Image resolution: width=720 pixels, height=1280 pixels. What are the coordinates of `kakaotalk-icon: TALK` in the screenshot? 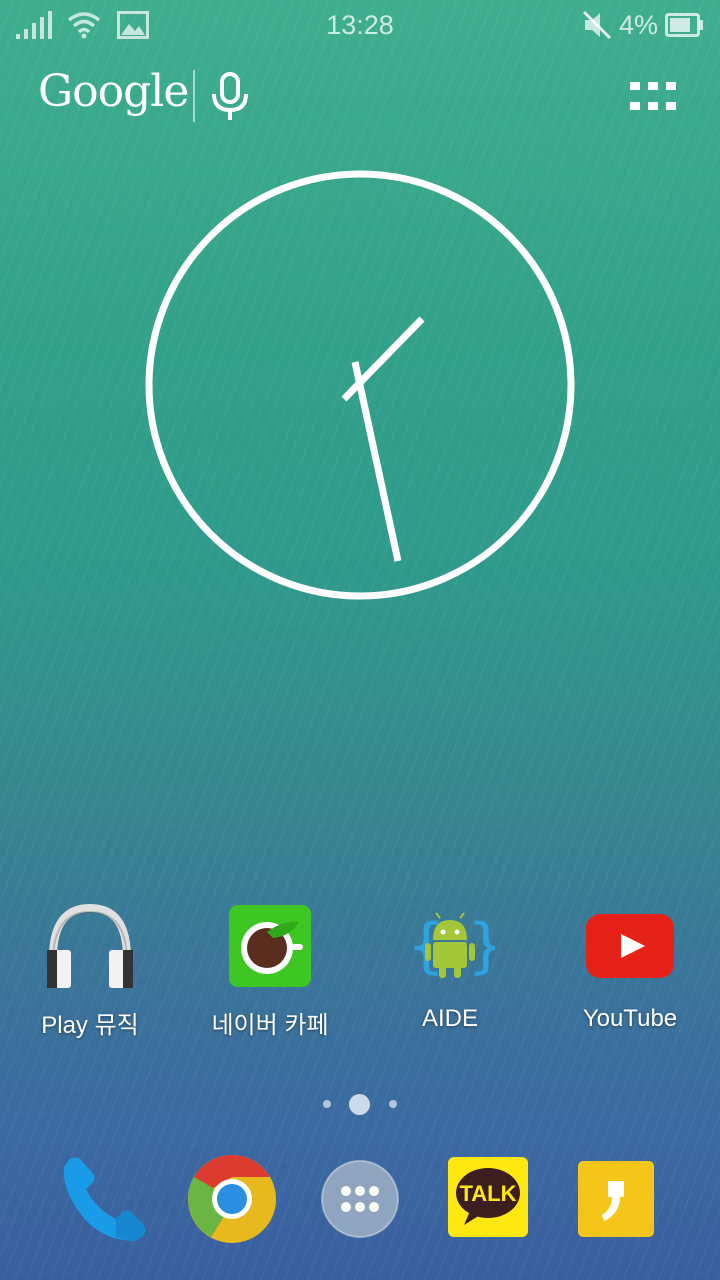 It's located at (490, 1199).